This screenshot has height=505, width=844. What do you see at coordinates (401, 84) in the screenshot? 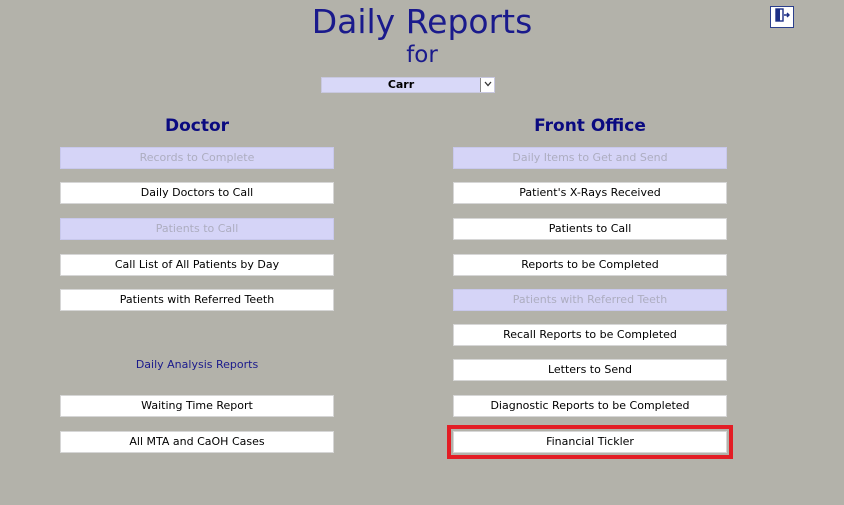
I see `doctor-select-value: Carr` at bounding box center [401, 84].